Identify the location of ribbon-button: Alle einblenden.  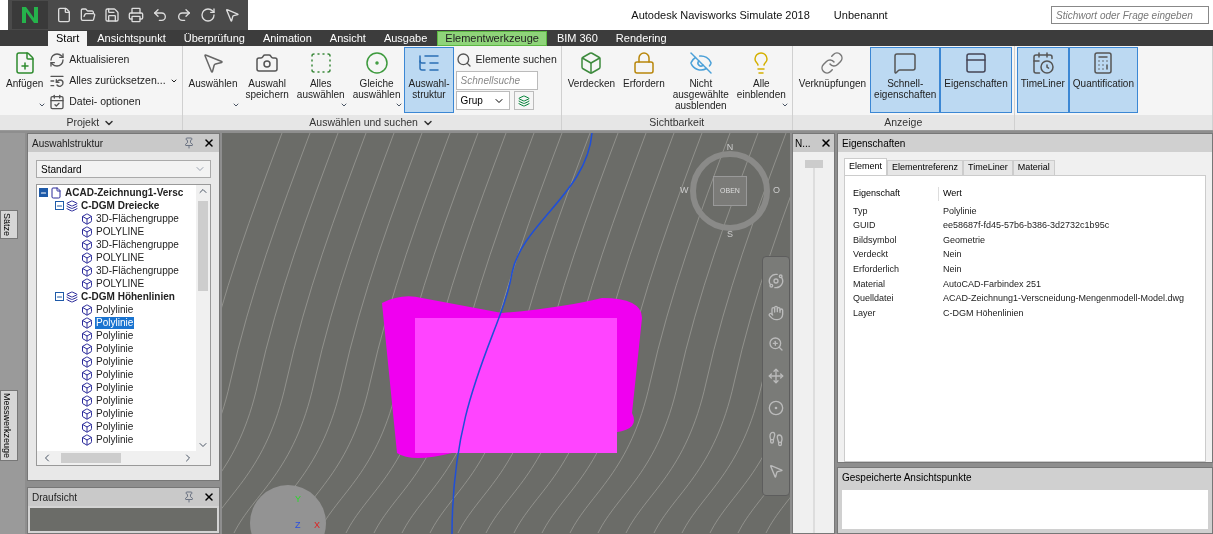
(761, 80).